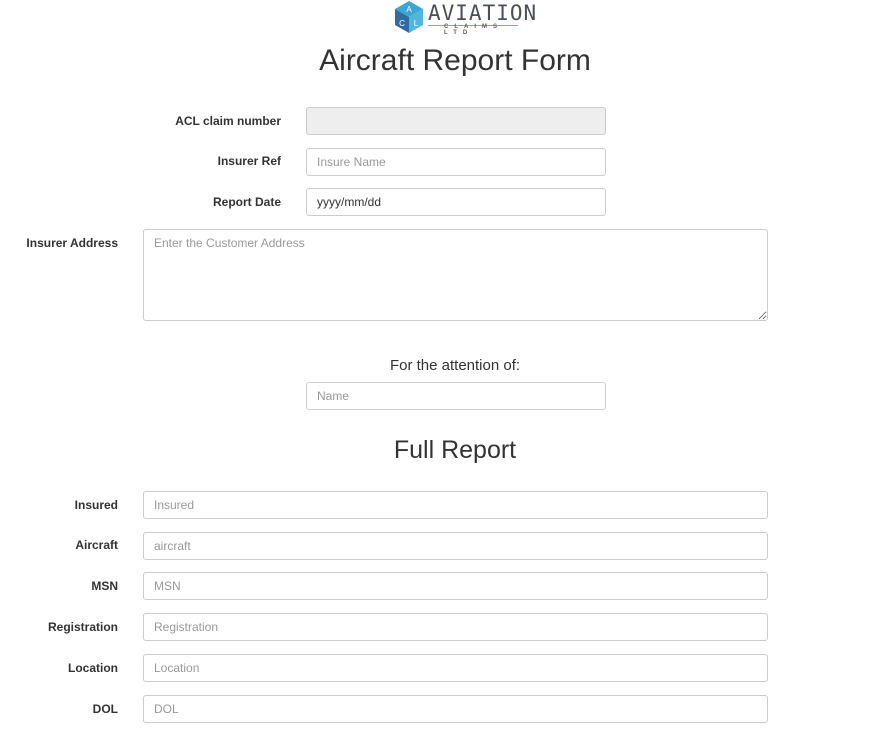 This screenshot has height=743, width=878. What do you see at coordinates (455, 275) in the screenshot?
I see `insurer-address-textarea` at bounding box center [455, 275].